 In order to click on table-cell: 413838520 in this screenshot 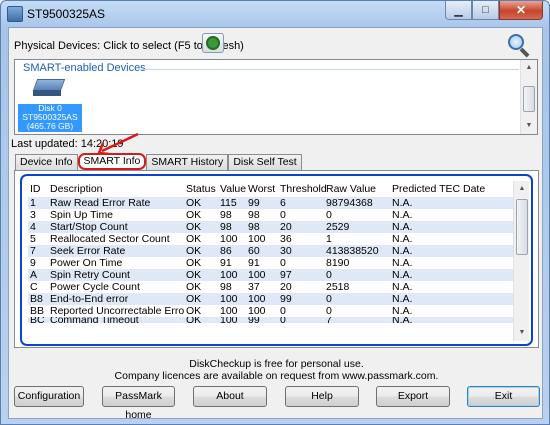, I will do `click(357, 251)`.